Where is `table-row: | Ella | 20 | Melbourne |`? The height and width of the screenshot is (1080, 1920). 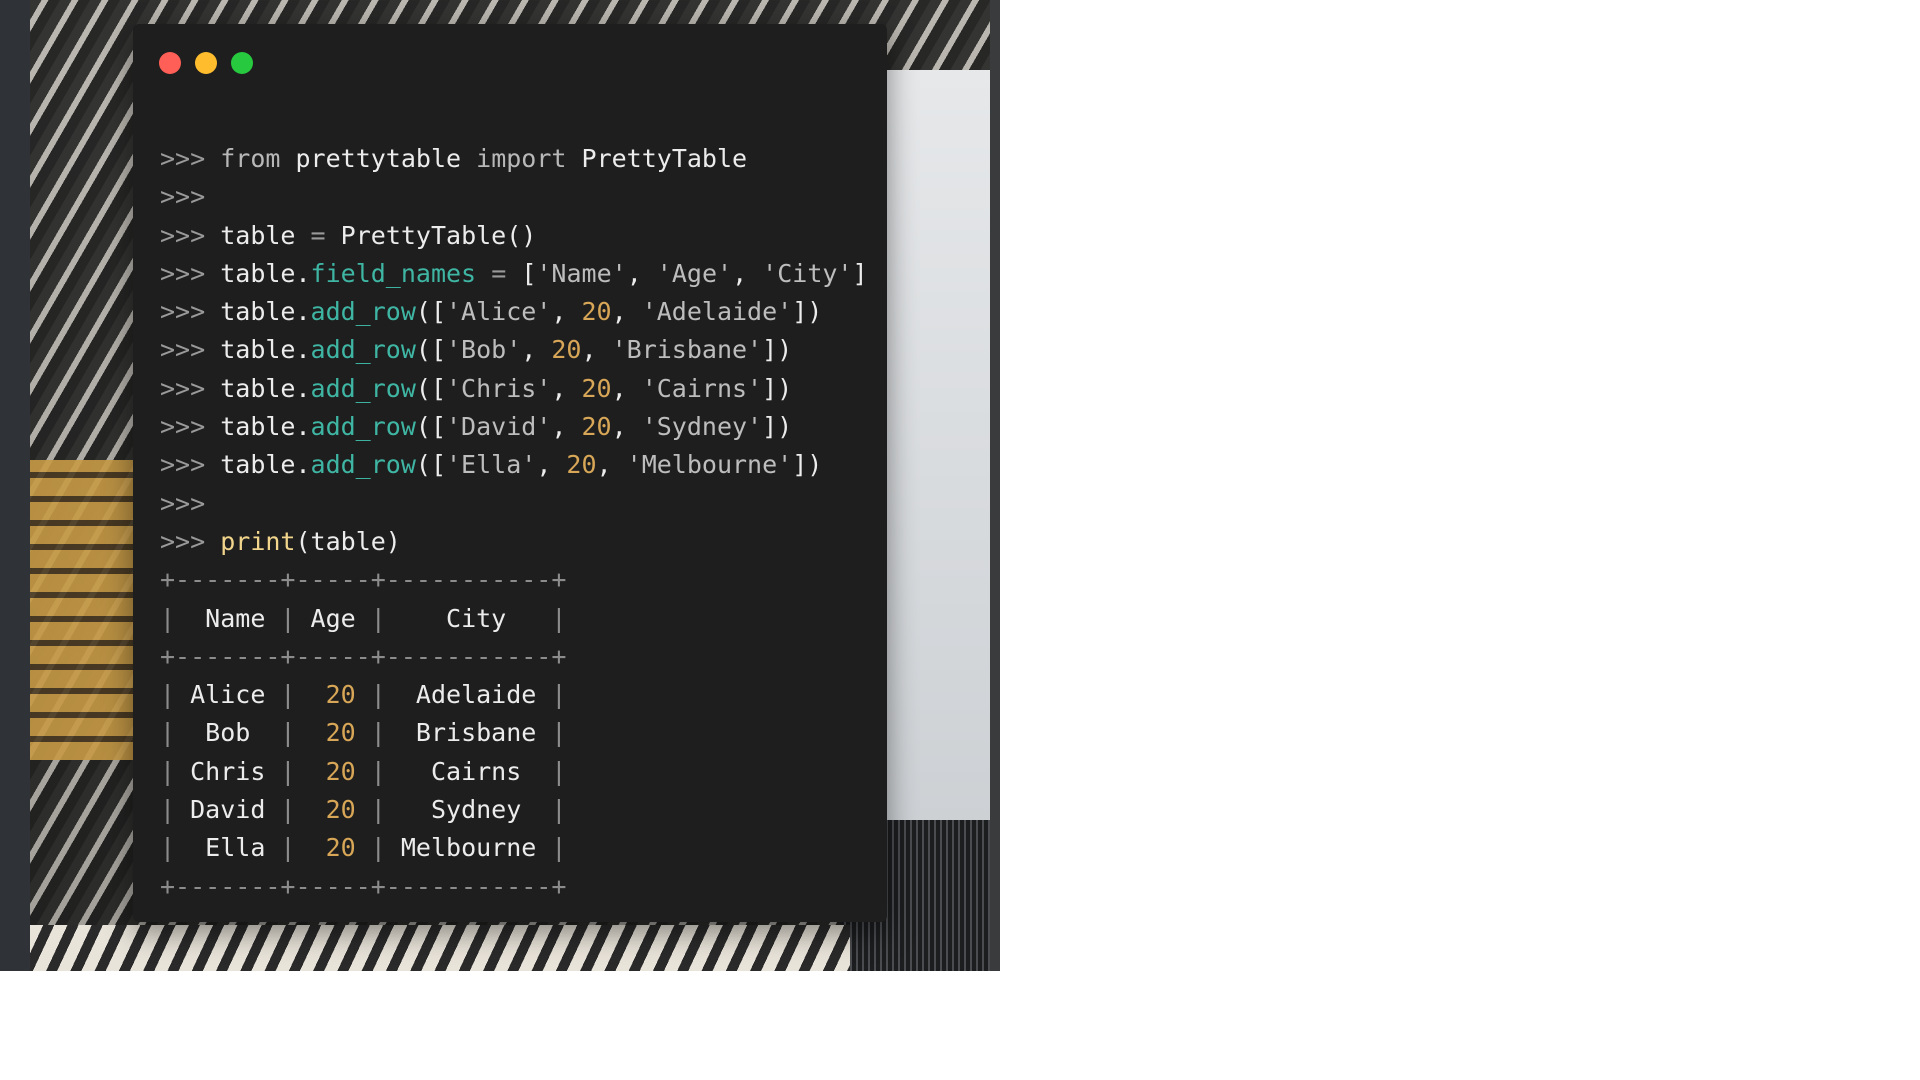 table-row: | Ella | 20 | Melbourne | is located at coordinates (363, 848).